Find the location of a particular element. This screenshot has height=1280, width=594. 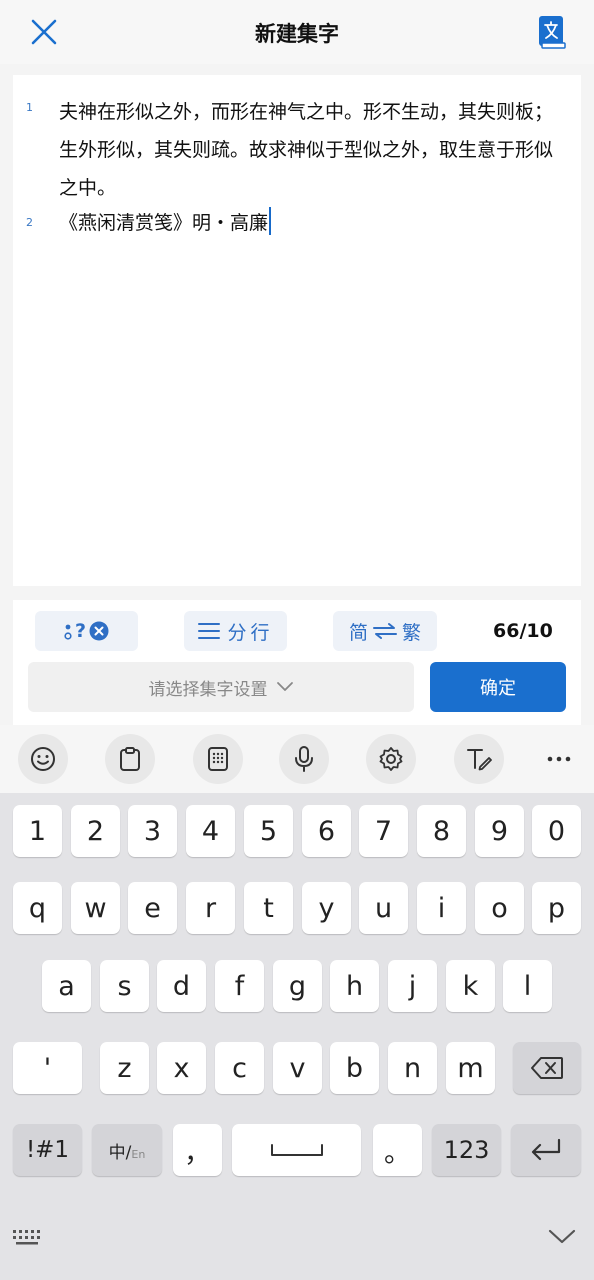

page-title: 新建集字 is located at coordinates (297, 34).